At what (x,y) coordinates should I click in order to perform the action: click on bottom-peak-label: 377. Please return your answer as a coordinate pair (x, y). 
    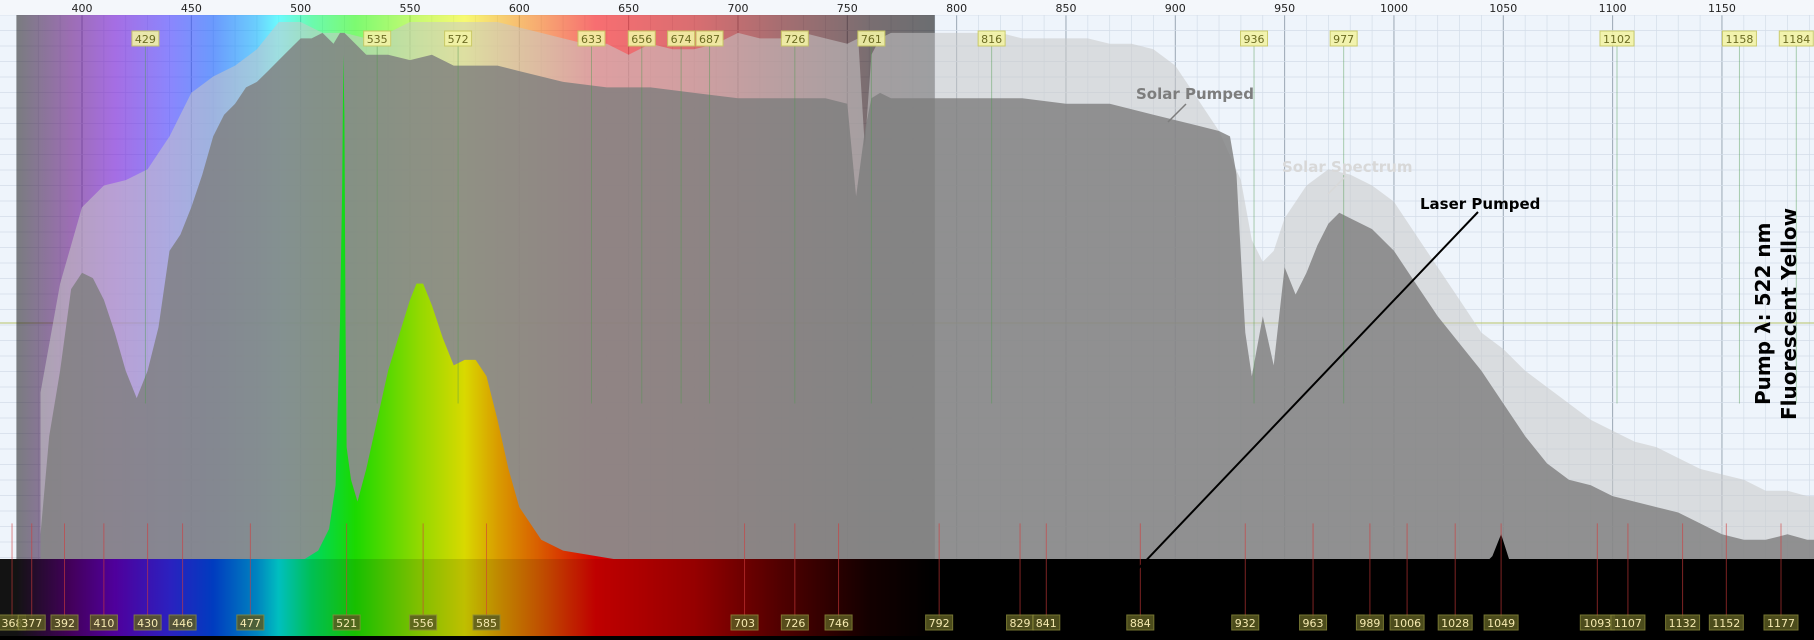
    Looking at the image, I should click on (31, 622).